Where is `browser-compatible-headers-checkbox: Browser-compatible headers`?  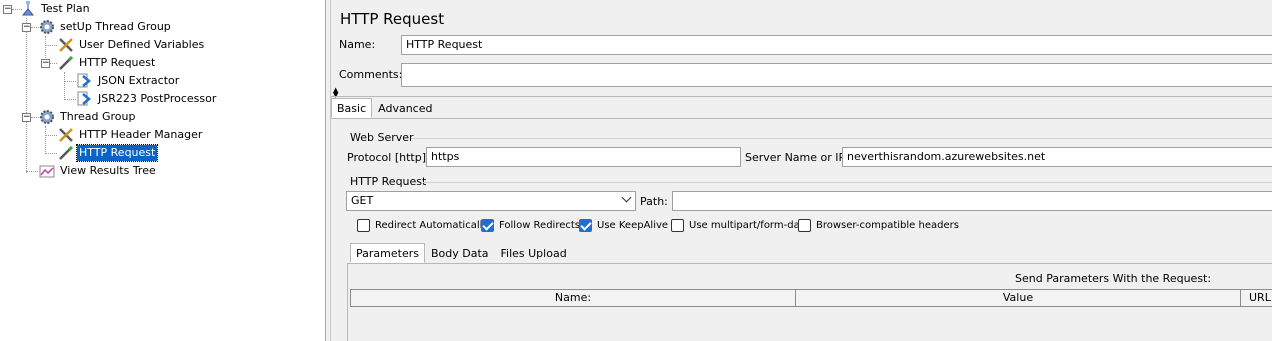
browser-compatible-headers-checkbox: Browser-compatible headers is located at coordinates (878, 225).